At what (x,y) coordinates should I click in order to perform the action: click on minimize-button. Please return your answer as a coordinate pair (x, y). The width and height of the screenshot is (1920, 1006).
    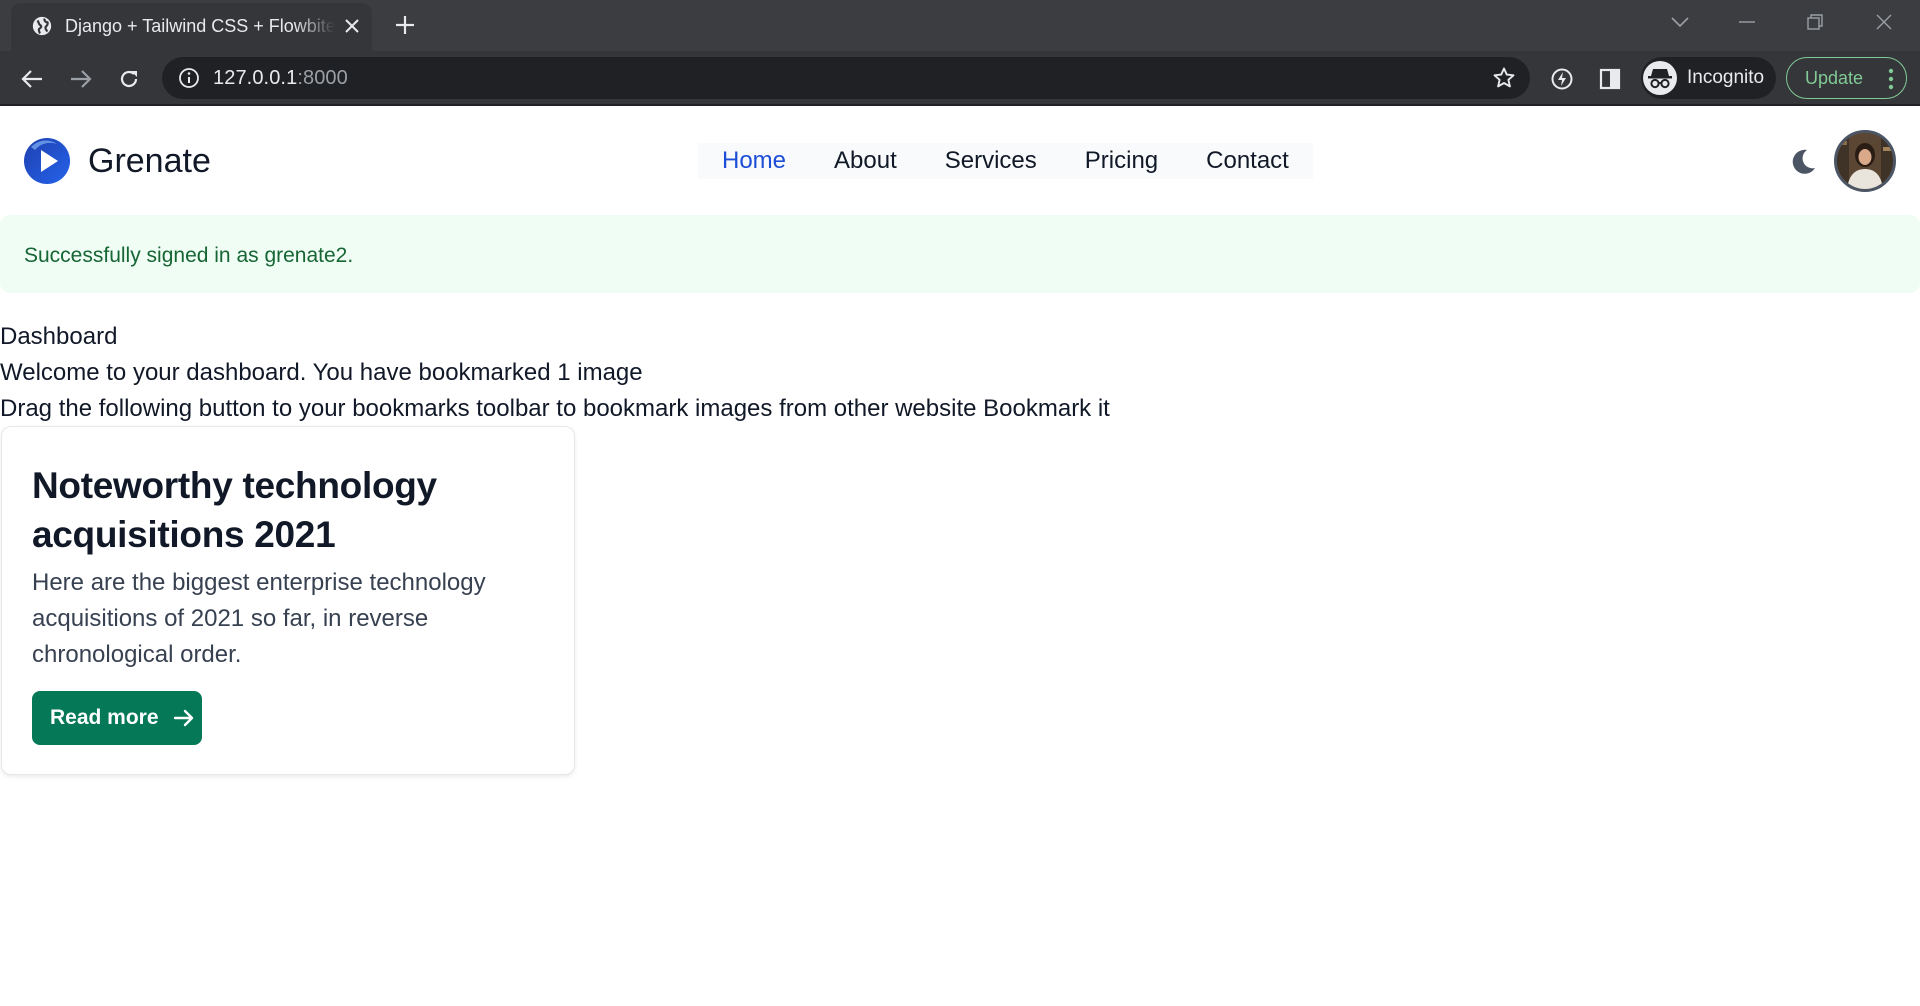
    Looking at the image, I should click on (1747, 22).